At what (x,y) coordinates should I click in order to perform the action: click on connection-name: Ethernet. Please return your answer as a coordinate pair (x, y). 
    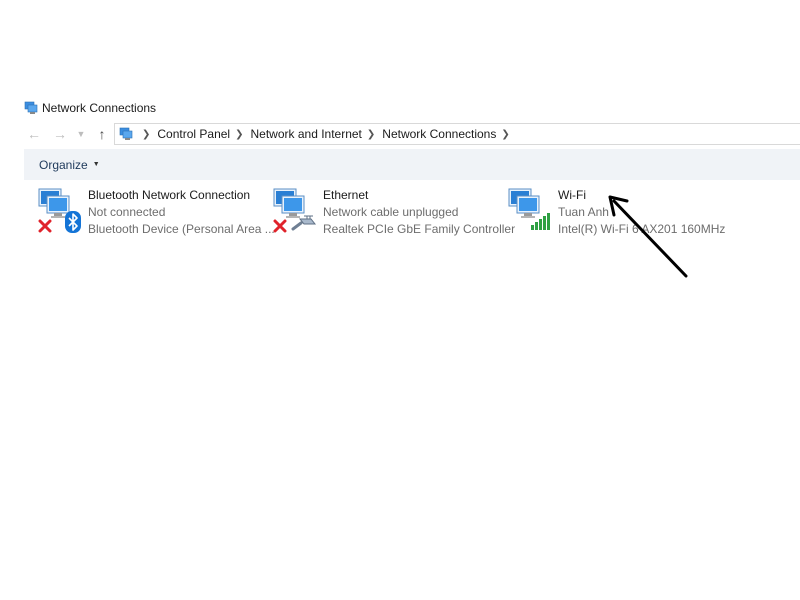
    Looking at the image, I should click on (346, 195).